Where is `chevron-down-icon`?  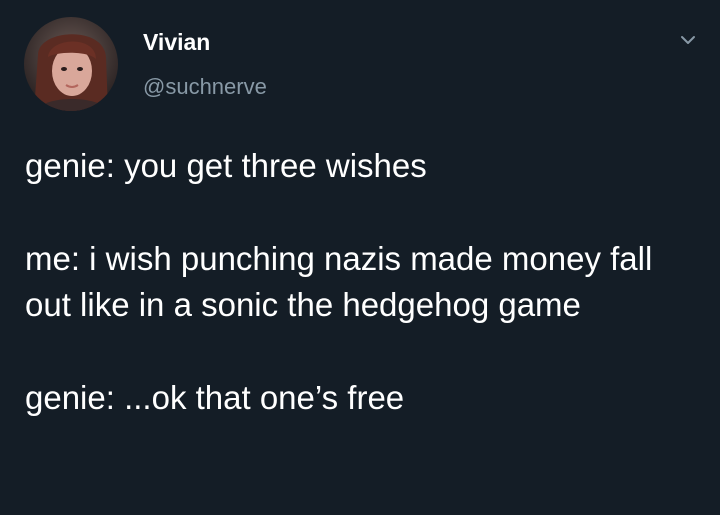
chevron-down-icon is located at coordinates (688, 40).